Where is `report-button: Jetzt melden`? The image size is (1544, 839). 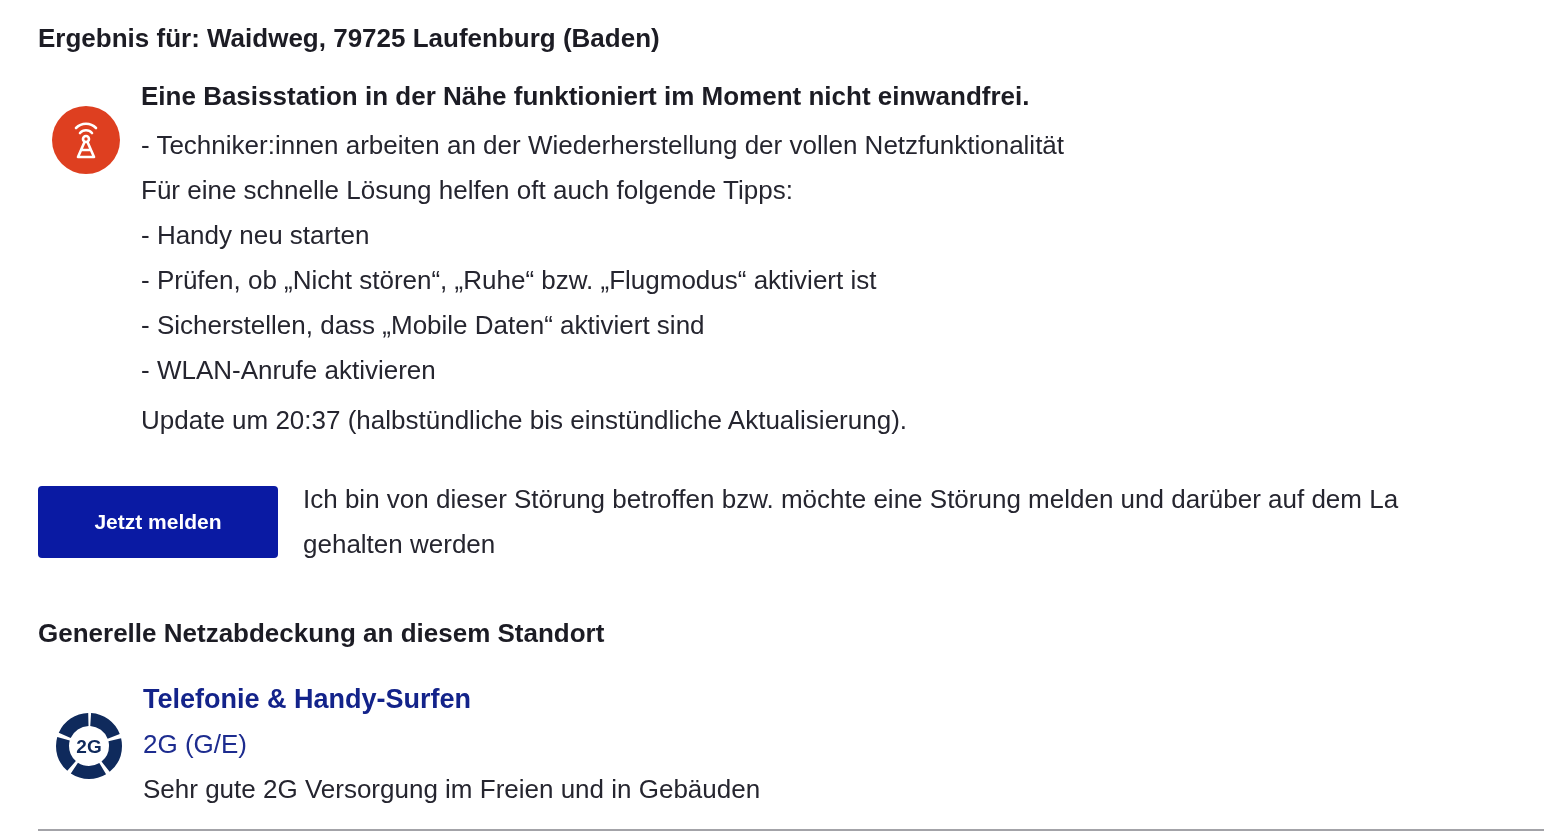 report-button: Jetzt melden is located at coordinates (158, 522).